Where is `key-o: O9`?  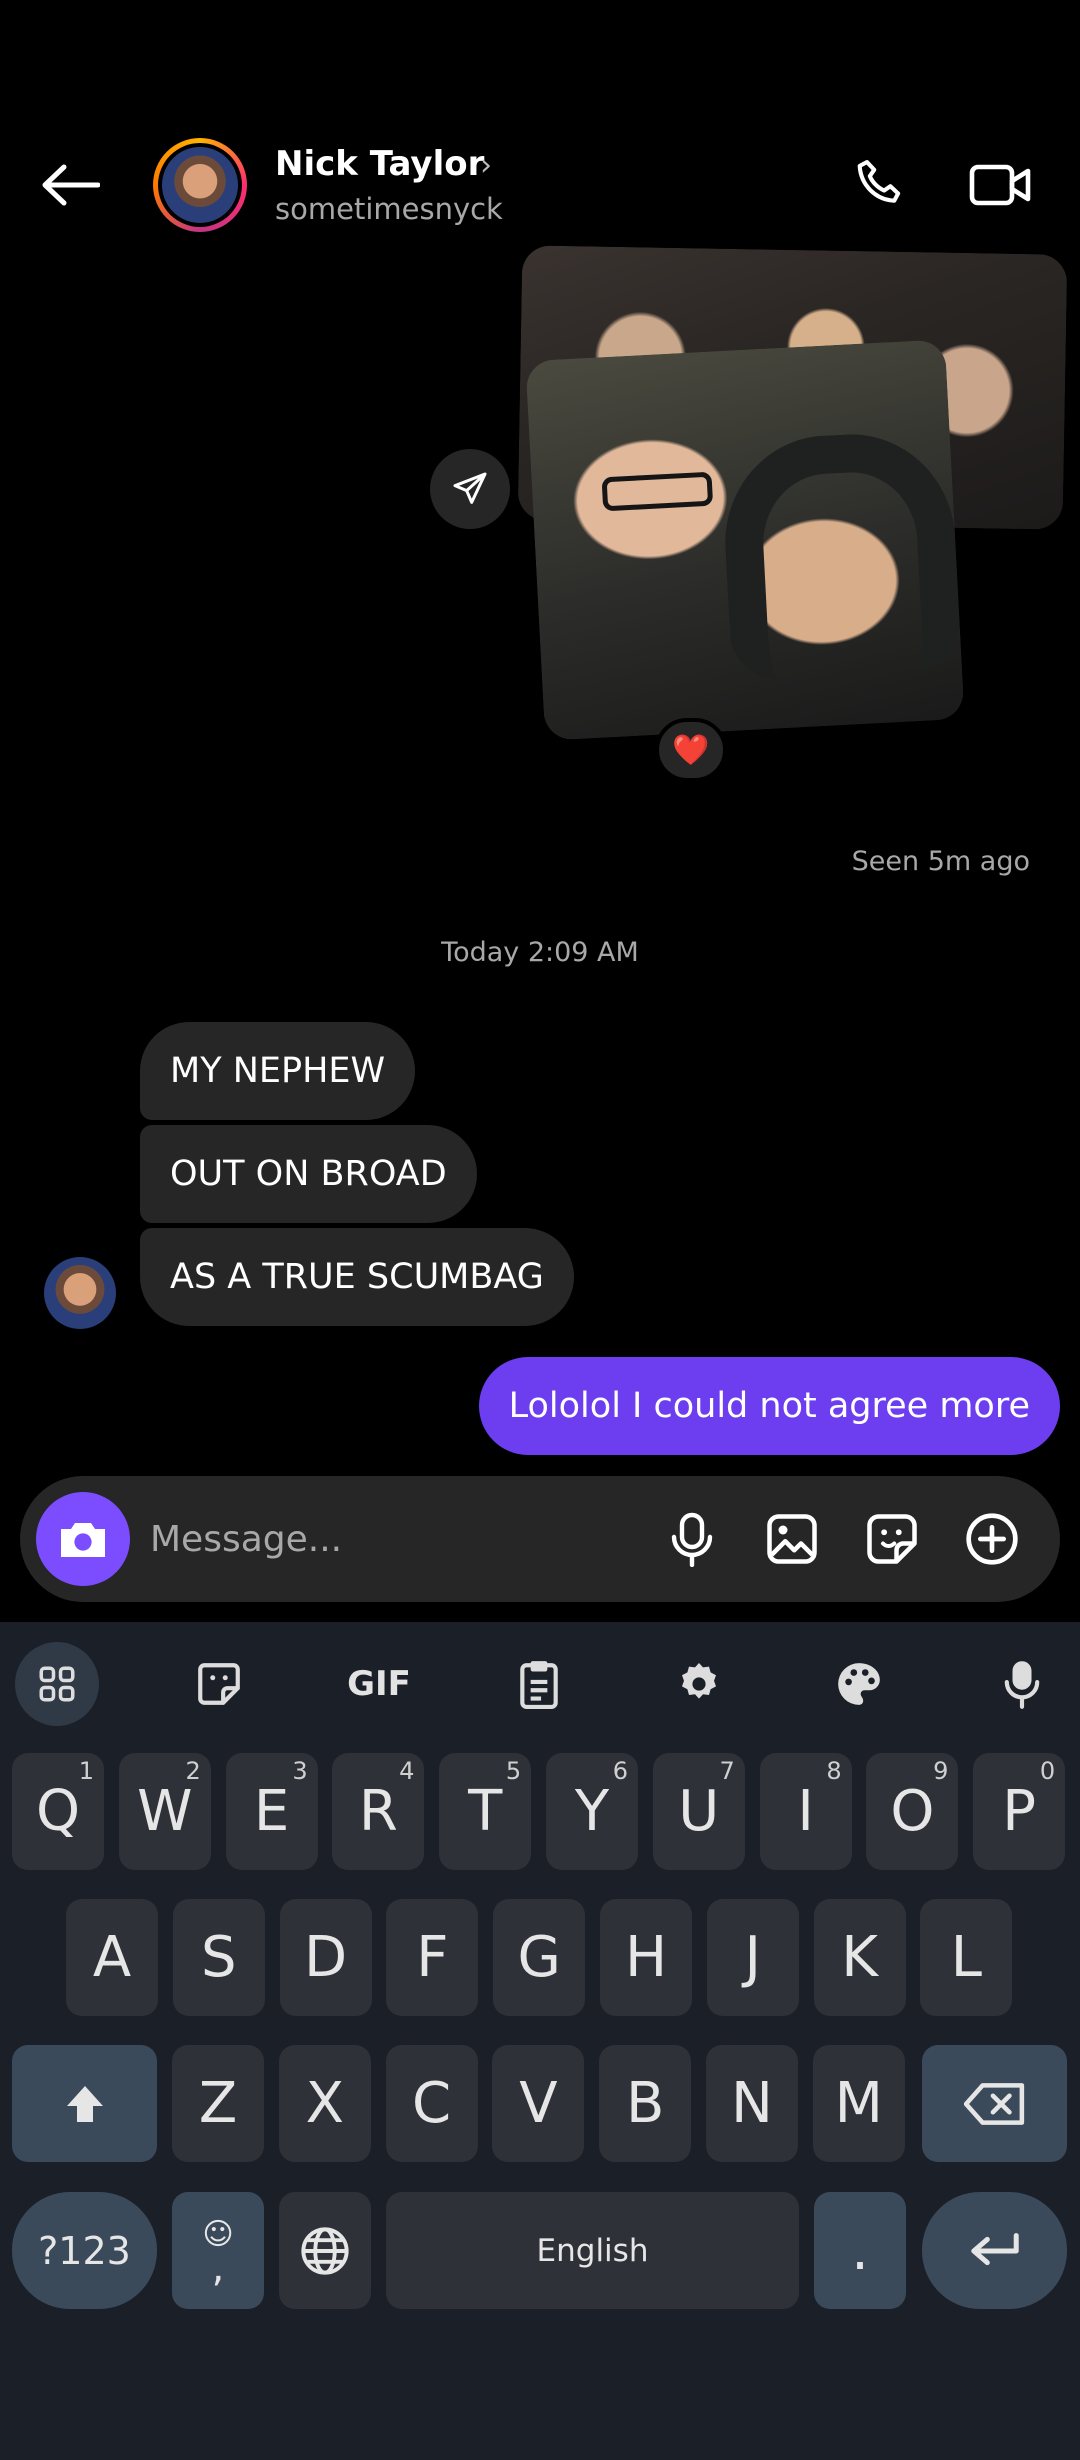 key-o: O9 is located at coordinates (912, 1811).